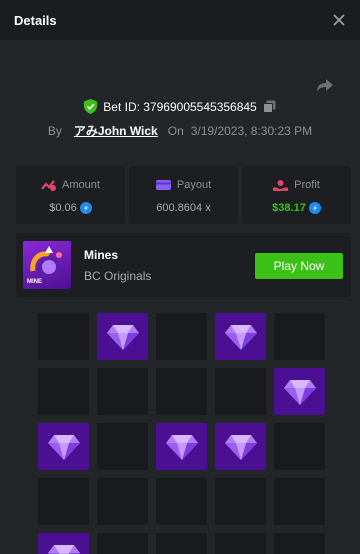 Image resolution: width=360 pixels, height=554 pixels. What do you see at coordinates (91, 106) in the screenshot?
I see `verified-shield-icon` at bounding box center [91, 106].